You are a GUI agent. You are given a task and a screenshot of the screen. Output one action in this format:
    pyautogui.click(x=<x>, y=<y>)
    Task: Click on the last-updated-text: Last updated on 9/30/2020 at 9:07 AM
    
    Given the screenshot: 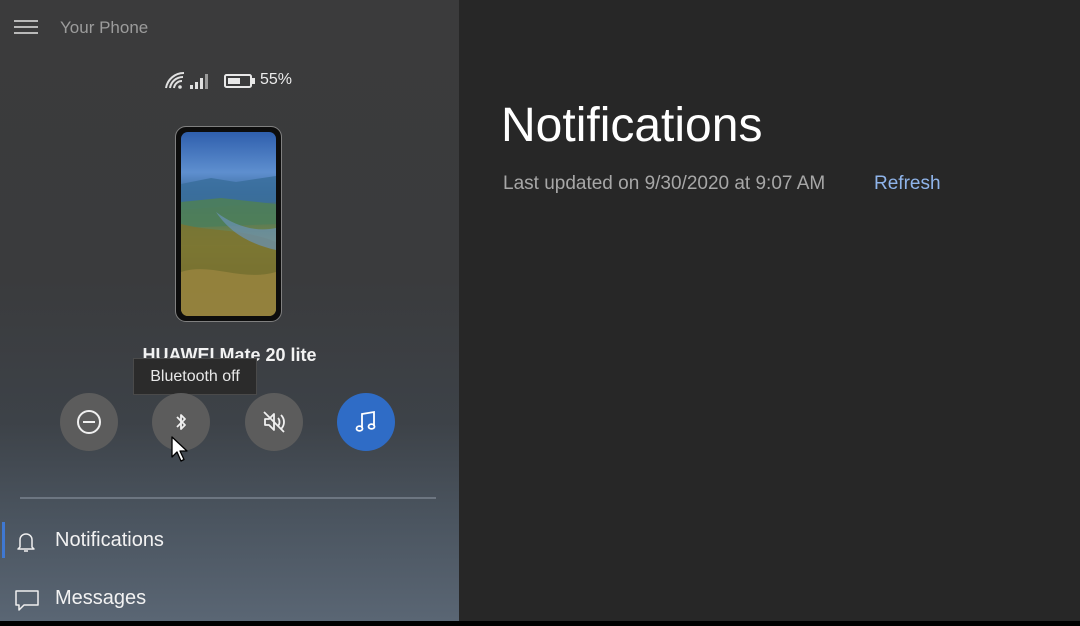 What is the action you would take?
    pyautogui.click(x=664, y=183)
    